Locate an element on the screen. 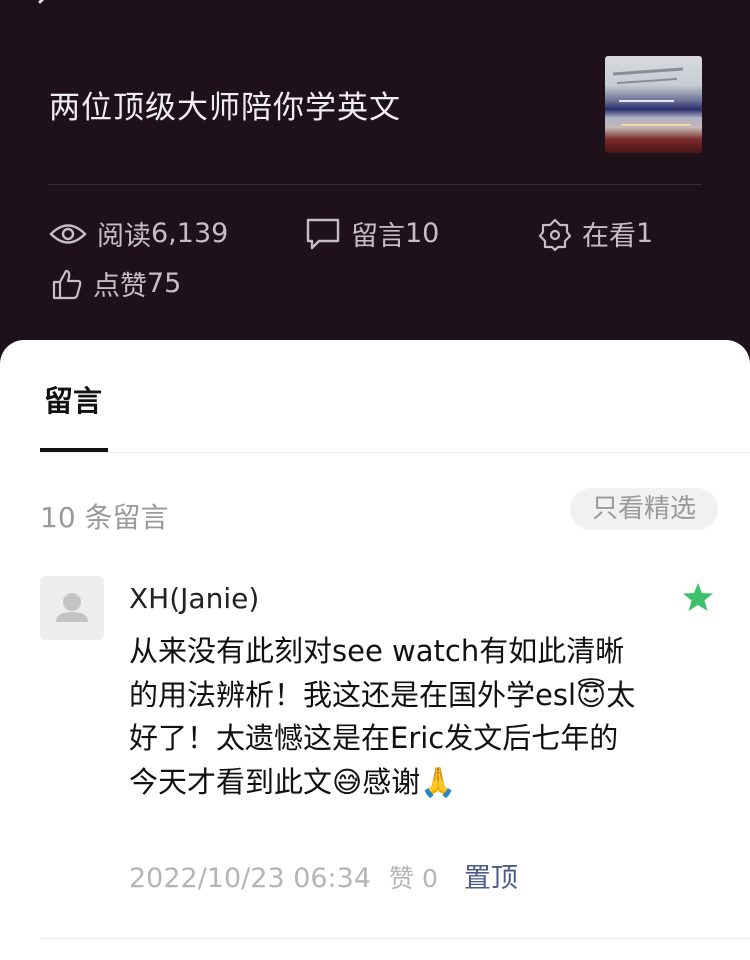 The image size is (750, 960). watch-value: 1 is located at coordinates (645, 233).